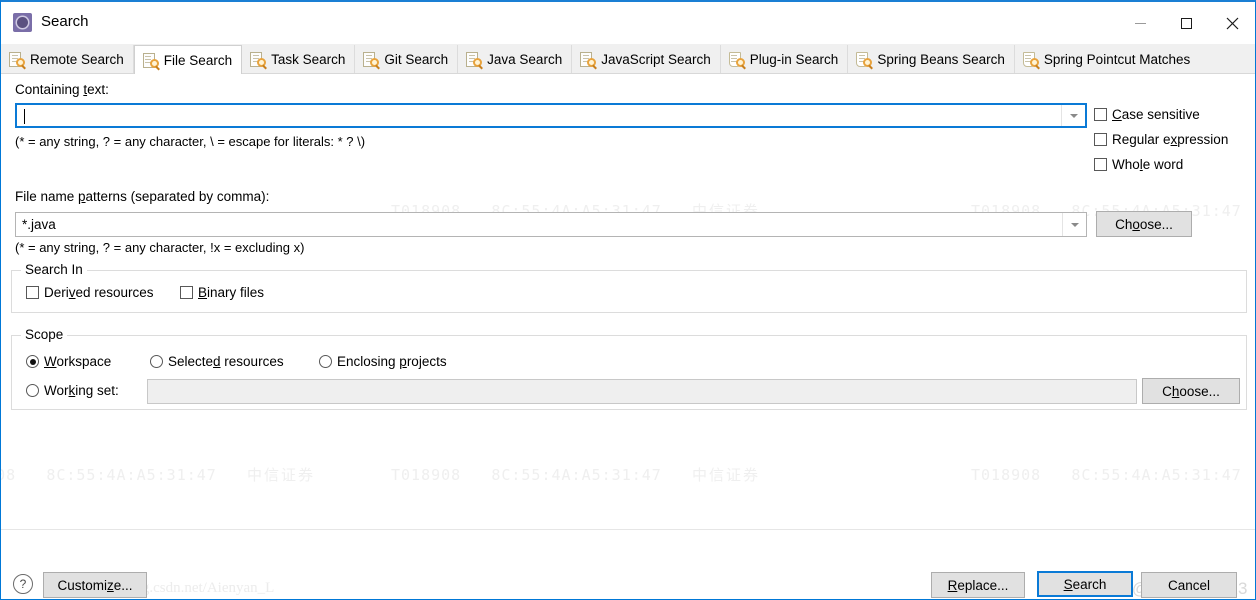  What do you see at coordinates (589, 60) in the screenshot?
I see `javascript-search-icon` at bounding box center [589, 60].